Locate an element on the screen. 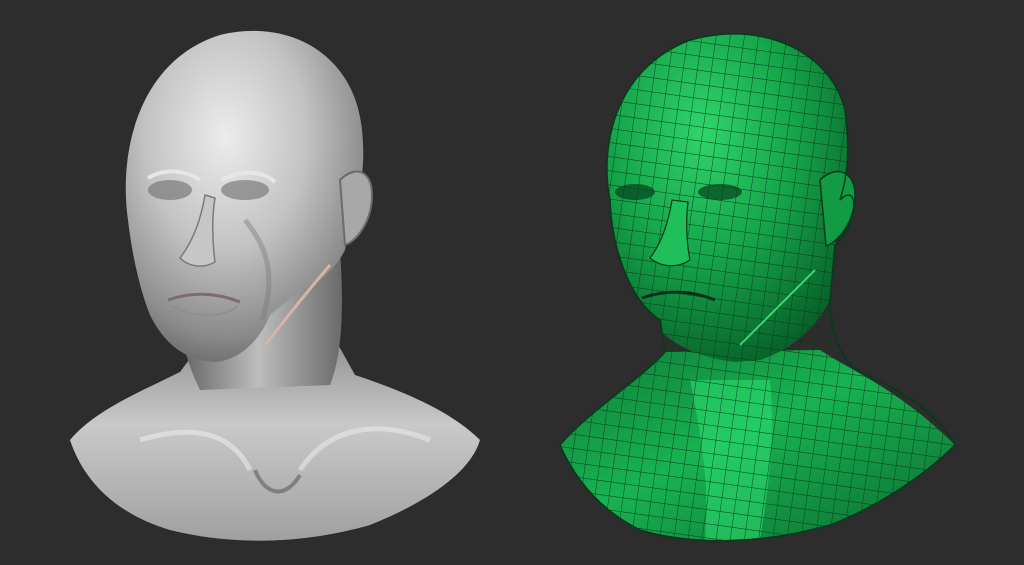  clay-eye-left is located at coordinates (170, 190).